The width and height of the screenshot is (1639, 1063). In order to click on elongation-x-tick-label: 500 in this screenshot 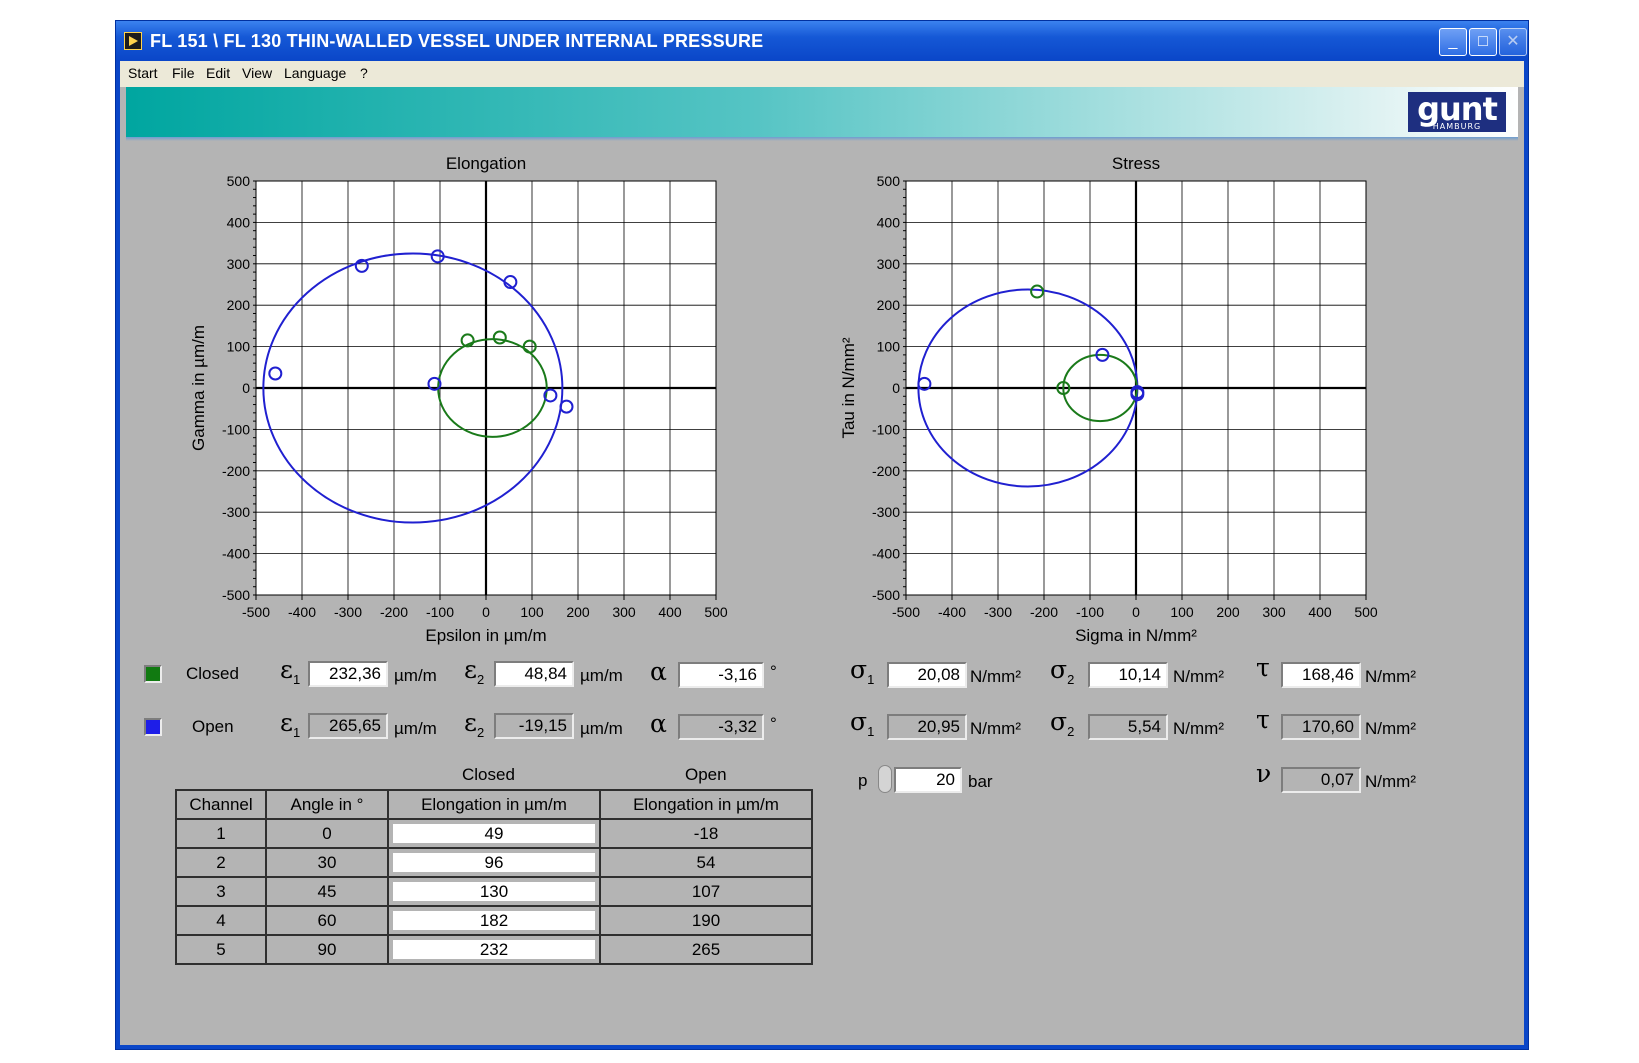, I will do `click(716, 612)`.